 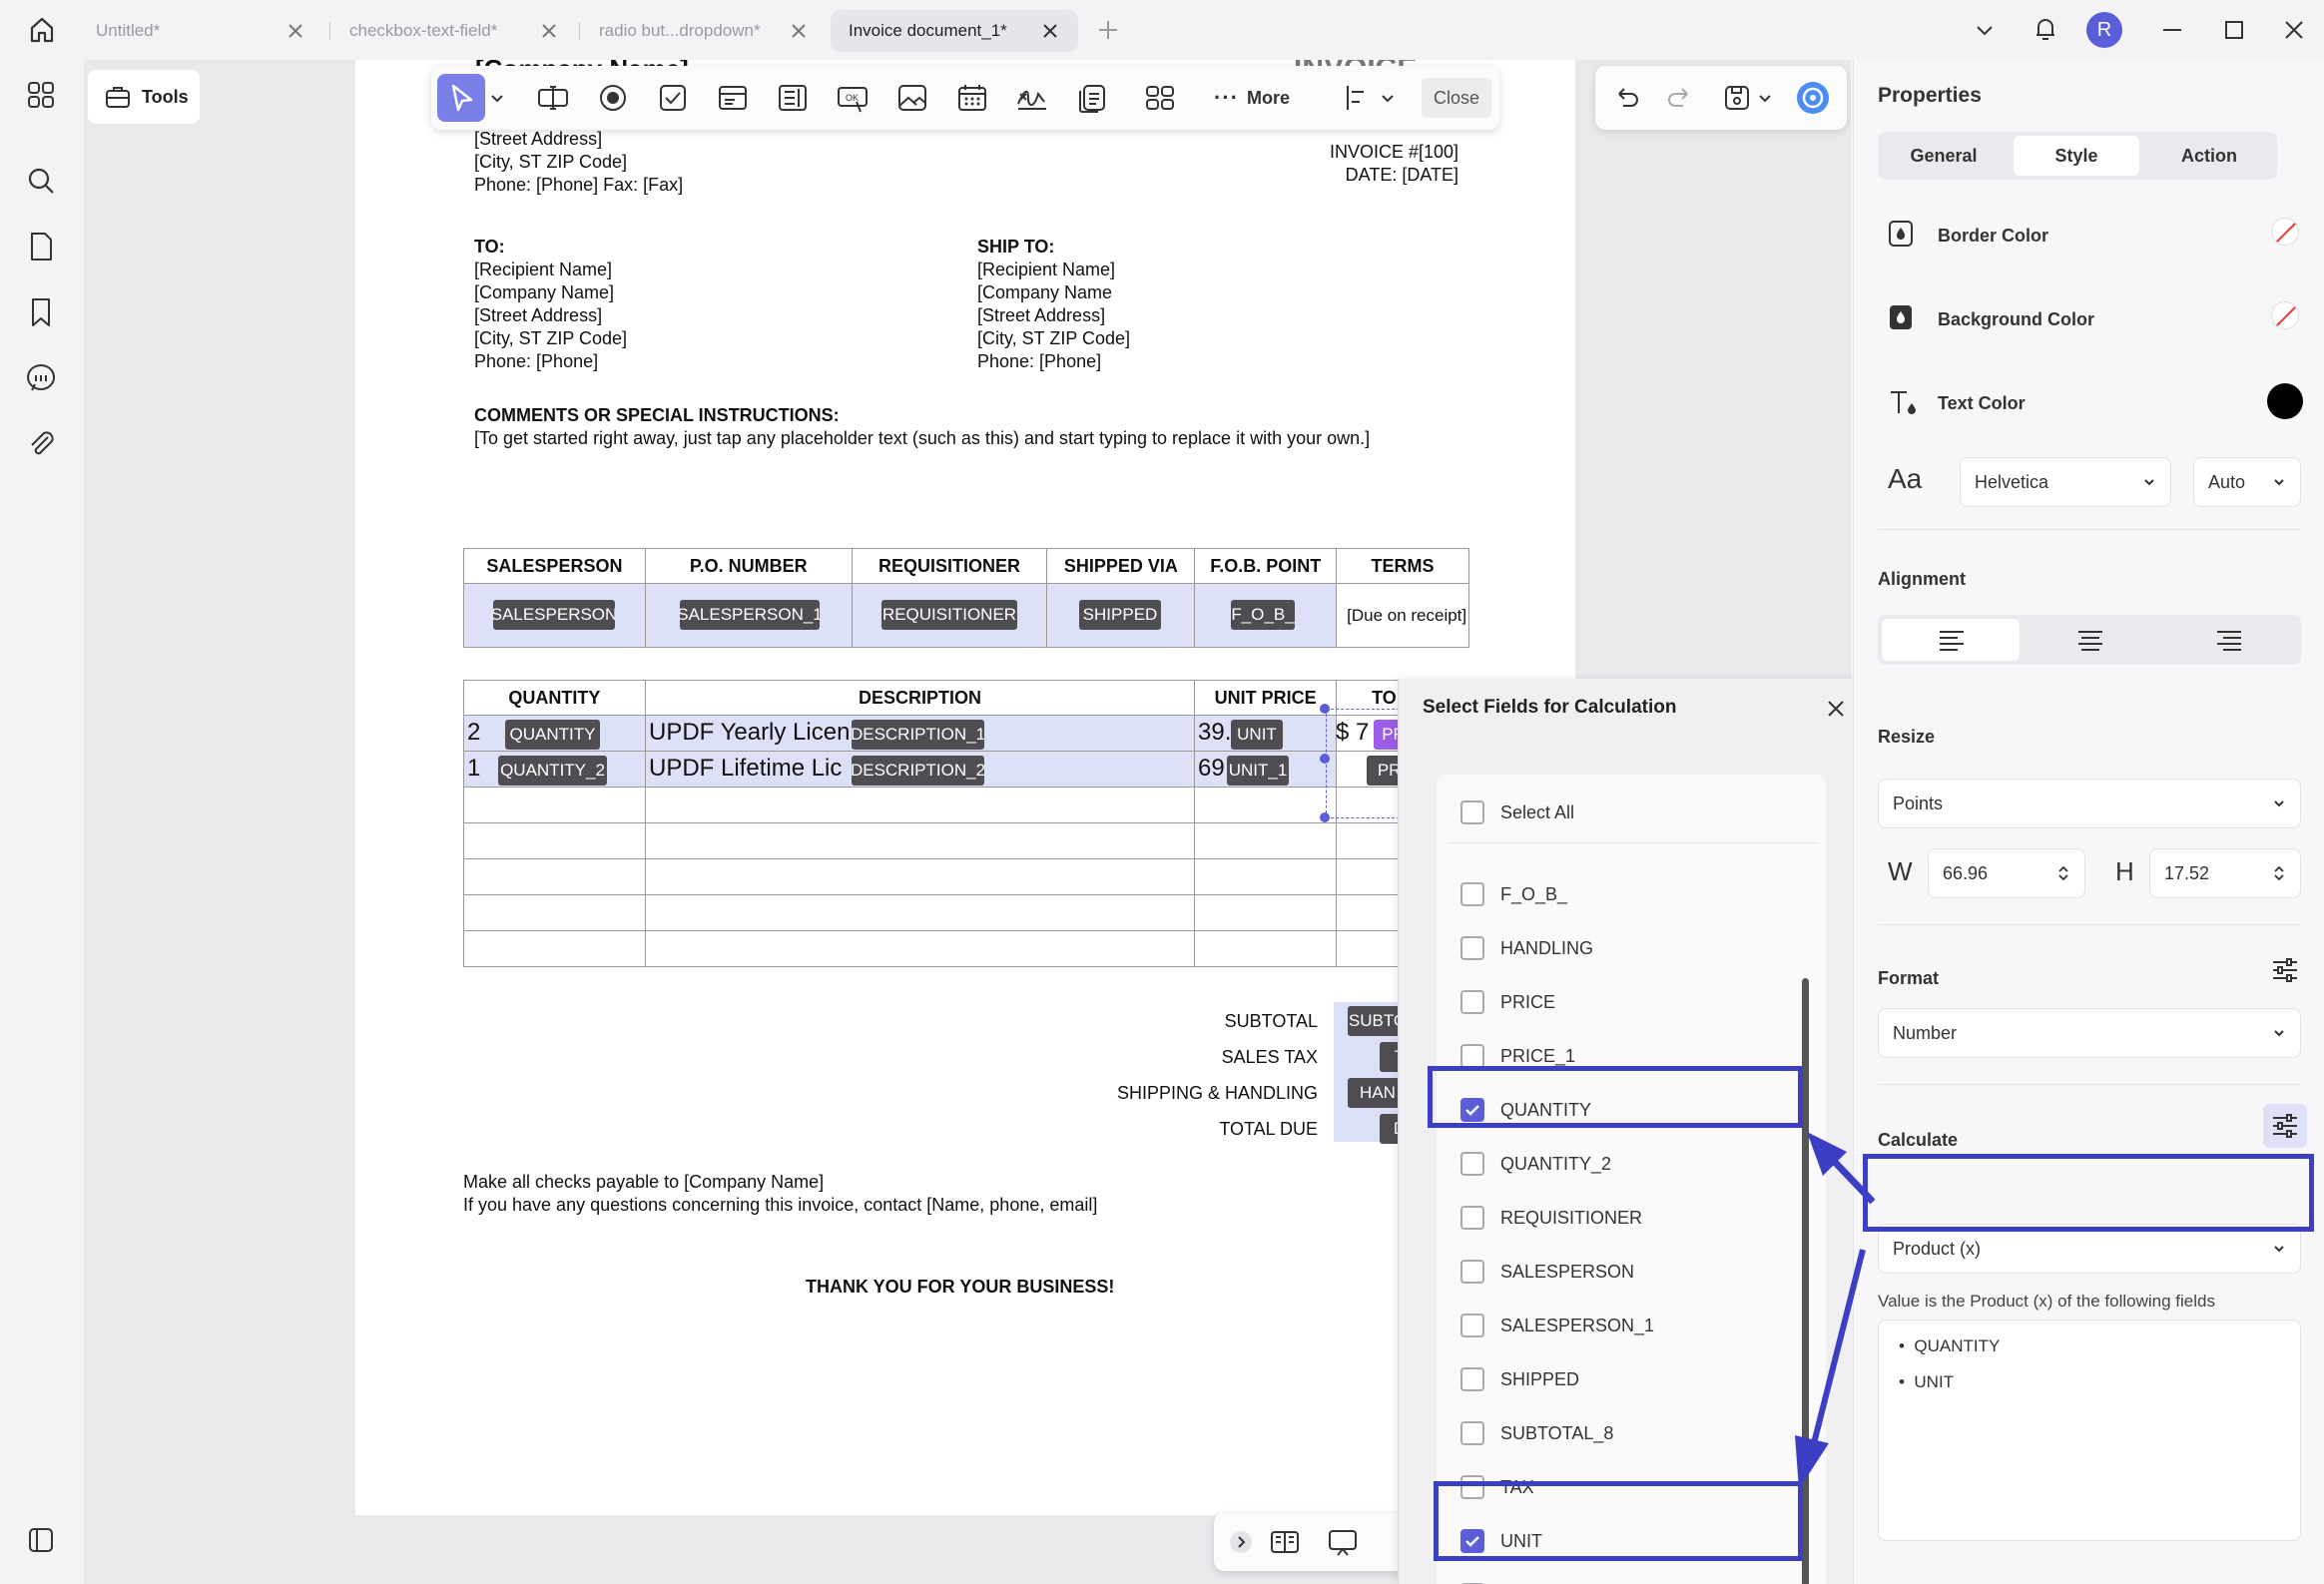 What do you see at coordinates (2209, 156) in the screenshot?
I see `tab-action: Action` at bounding box center [2209, 156].